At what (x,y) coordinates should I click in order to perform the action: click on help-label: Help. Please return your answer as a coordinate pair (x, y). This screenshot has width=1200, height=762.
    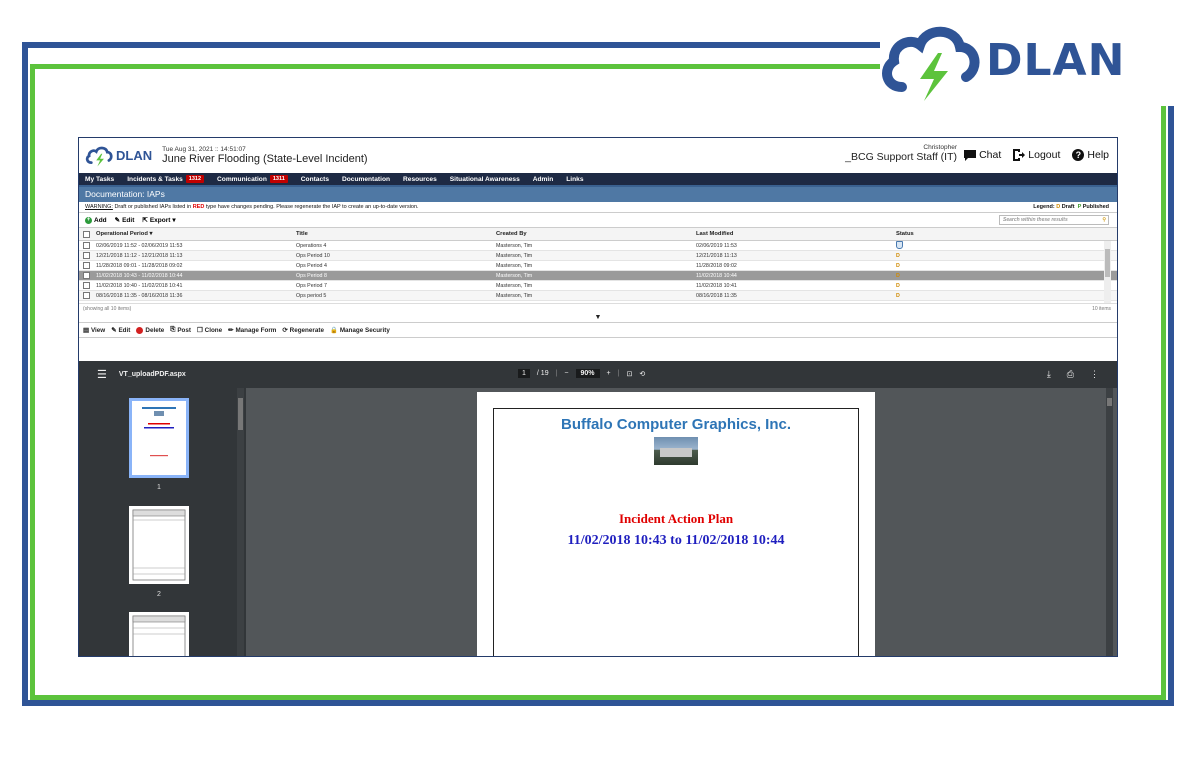
    Looking at the image, I should click on (1098, 155).